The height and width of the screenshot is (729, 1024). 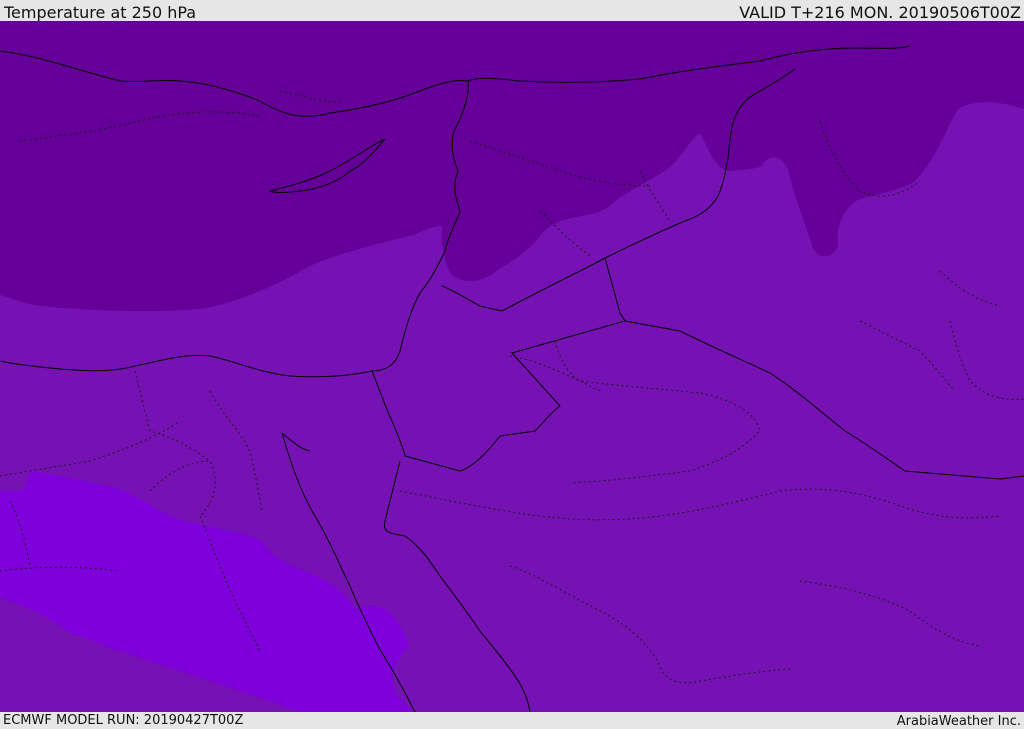 I want to click on valid-time-label: VALID T+216 MON. 20190506T00Z, so click(x=880, y=12).